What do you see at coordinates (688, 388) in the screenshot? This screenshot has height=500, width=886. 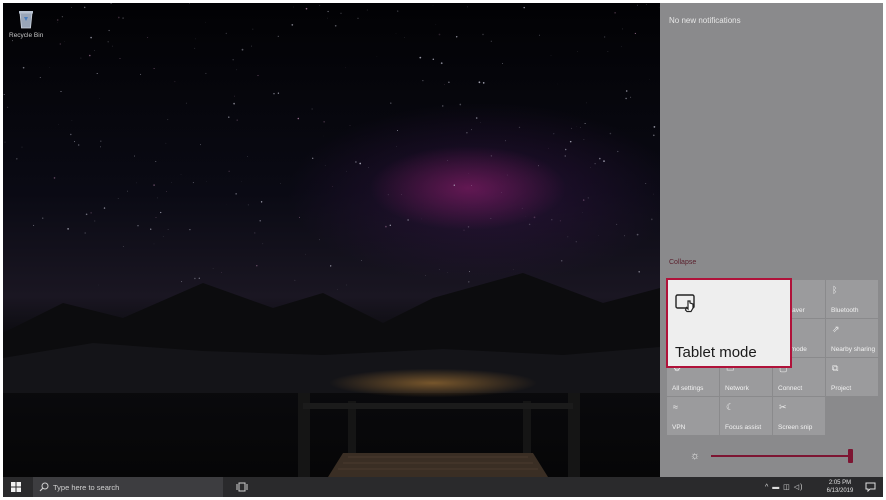 I see `tile-label: All settings` at bounding box center [688, 388].